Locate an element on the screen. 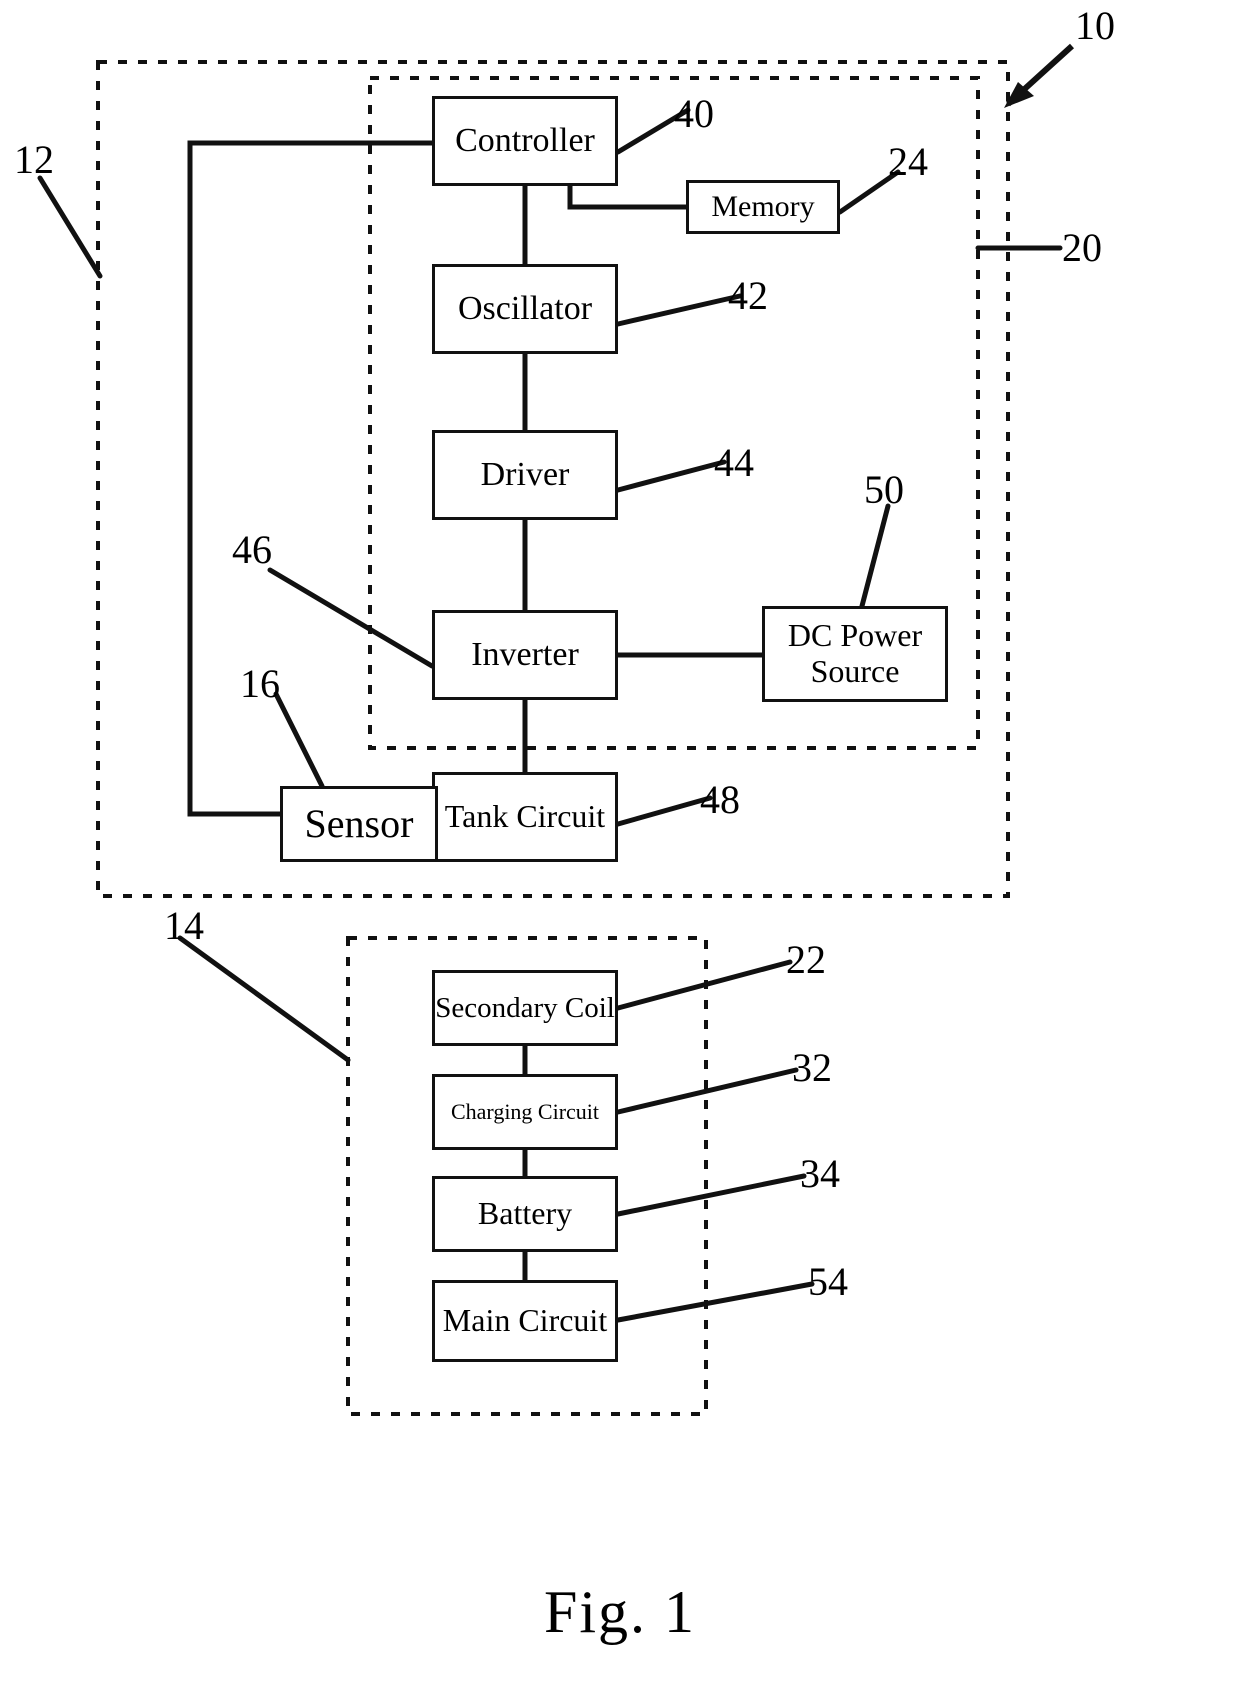 The width and height of the screenshot is (1240, 1702). ref-44: 44 is located at coordinates (734, 462).